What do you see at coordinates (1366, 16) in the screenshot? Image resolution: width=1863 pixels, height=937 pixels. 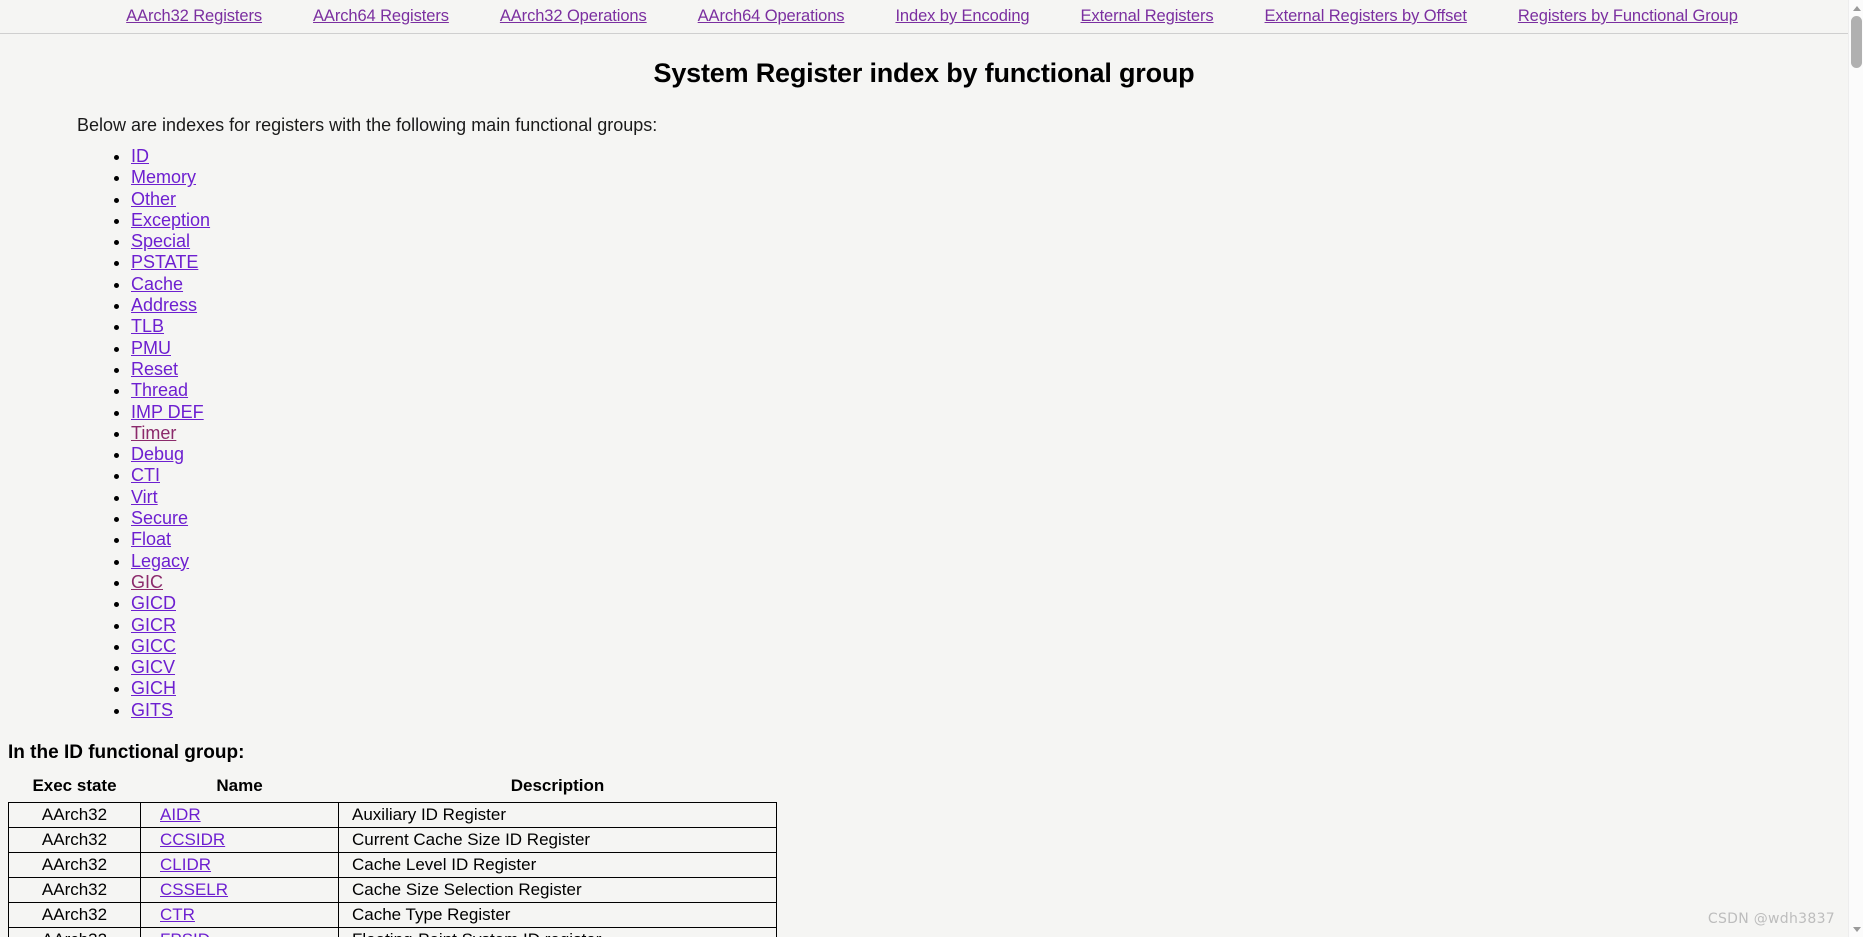 I see `nav-link-external-registers-by-offset: External Registers by Offset` at bounding box center [1366, 16].